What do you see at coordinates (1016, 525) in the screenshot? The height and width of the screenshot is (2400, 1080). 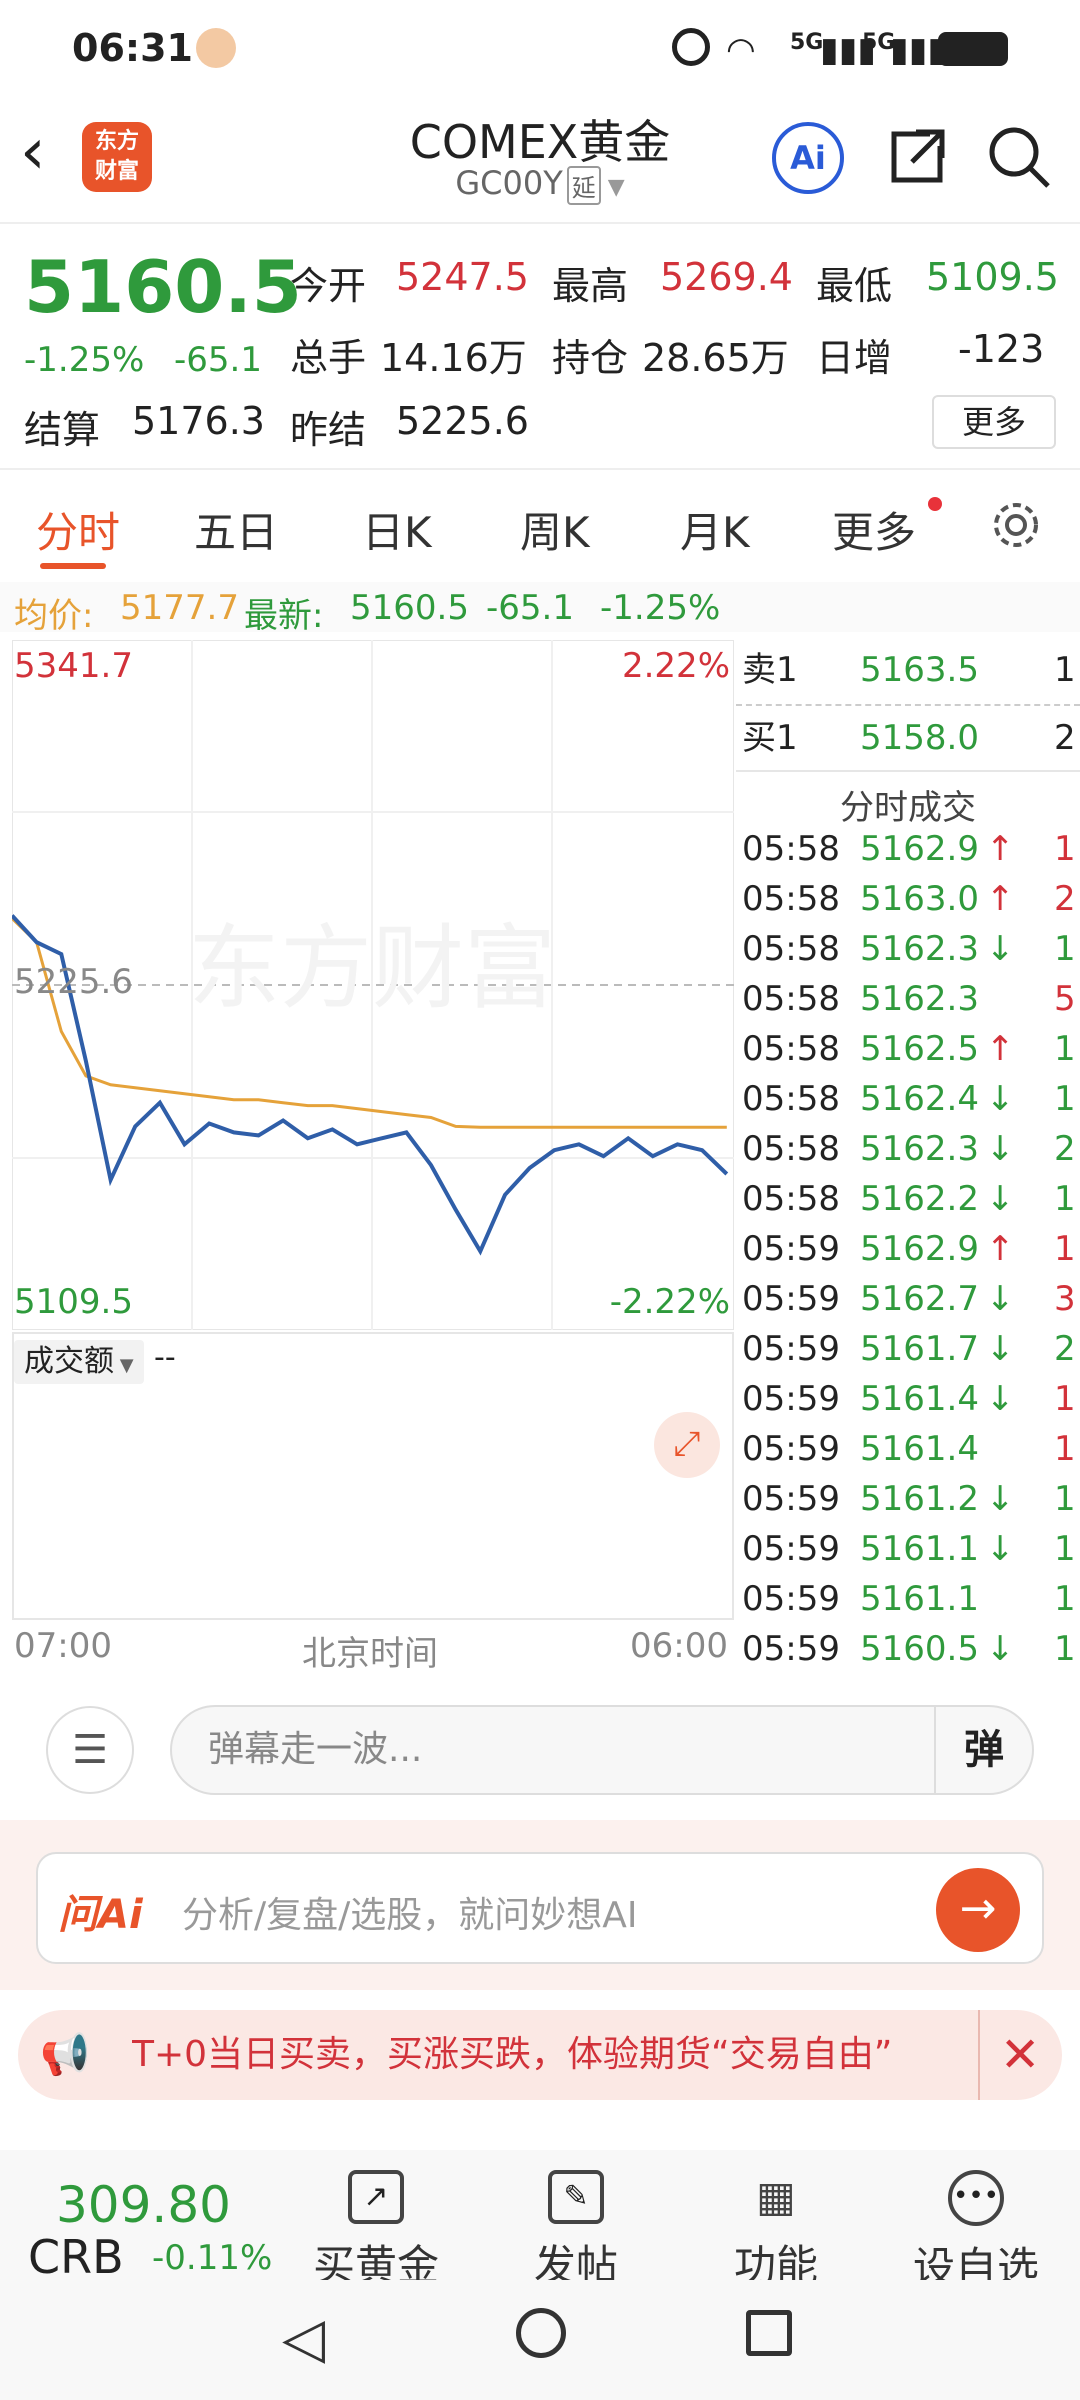 I see `settings-gear-icon` at bounding box center [1016, 525].